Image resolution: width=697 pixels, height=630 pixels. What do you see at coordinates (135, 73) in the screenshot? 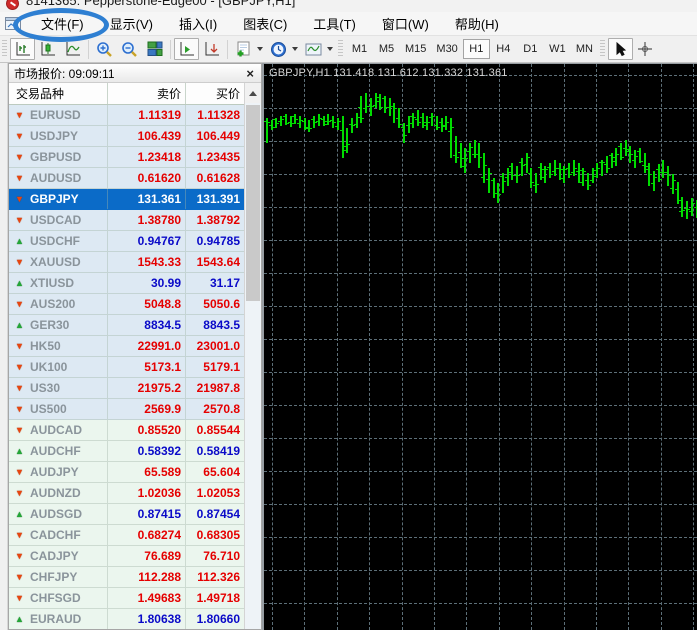
I see `market-watch-title-bar: 市场报价: 09:09:11 ×` at bounding box center [135, 73].